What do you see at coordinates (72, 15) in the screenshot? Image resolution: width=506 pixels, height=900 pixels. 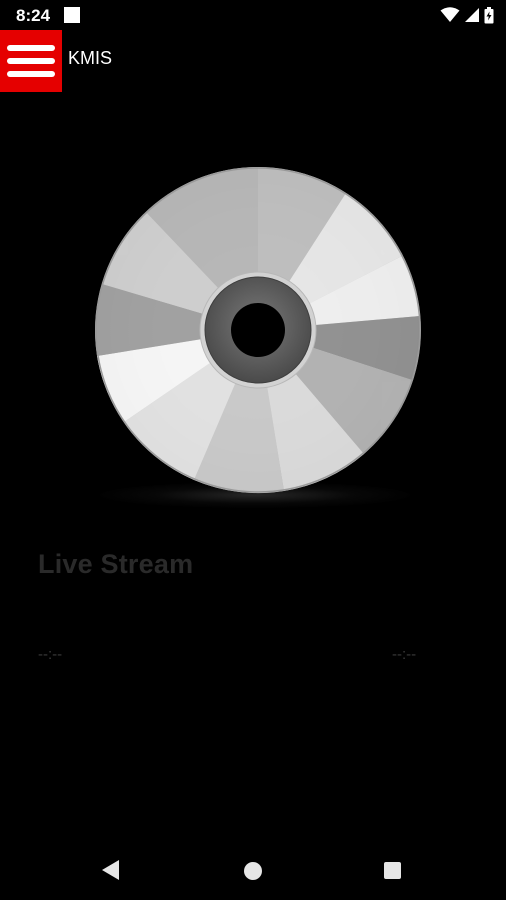 I see `notification-square-icon` at bounding box center [72, 15].